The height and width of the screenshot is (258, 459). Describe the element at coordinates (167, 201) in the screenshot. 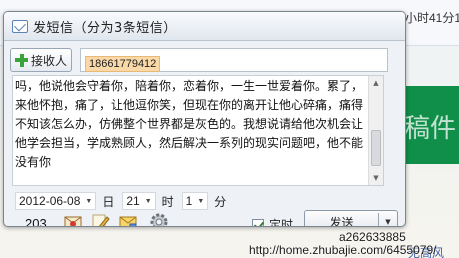

I see `hour-label: 时` at that location.